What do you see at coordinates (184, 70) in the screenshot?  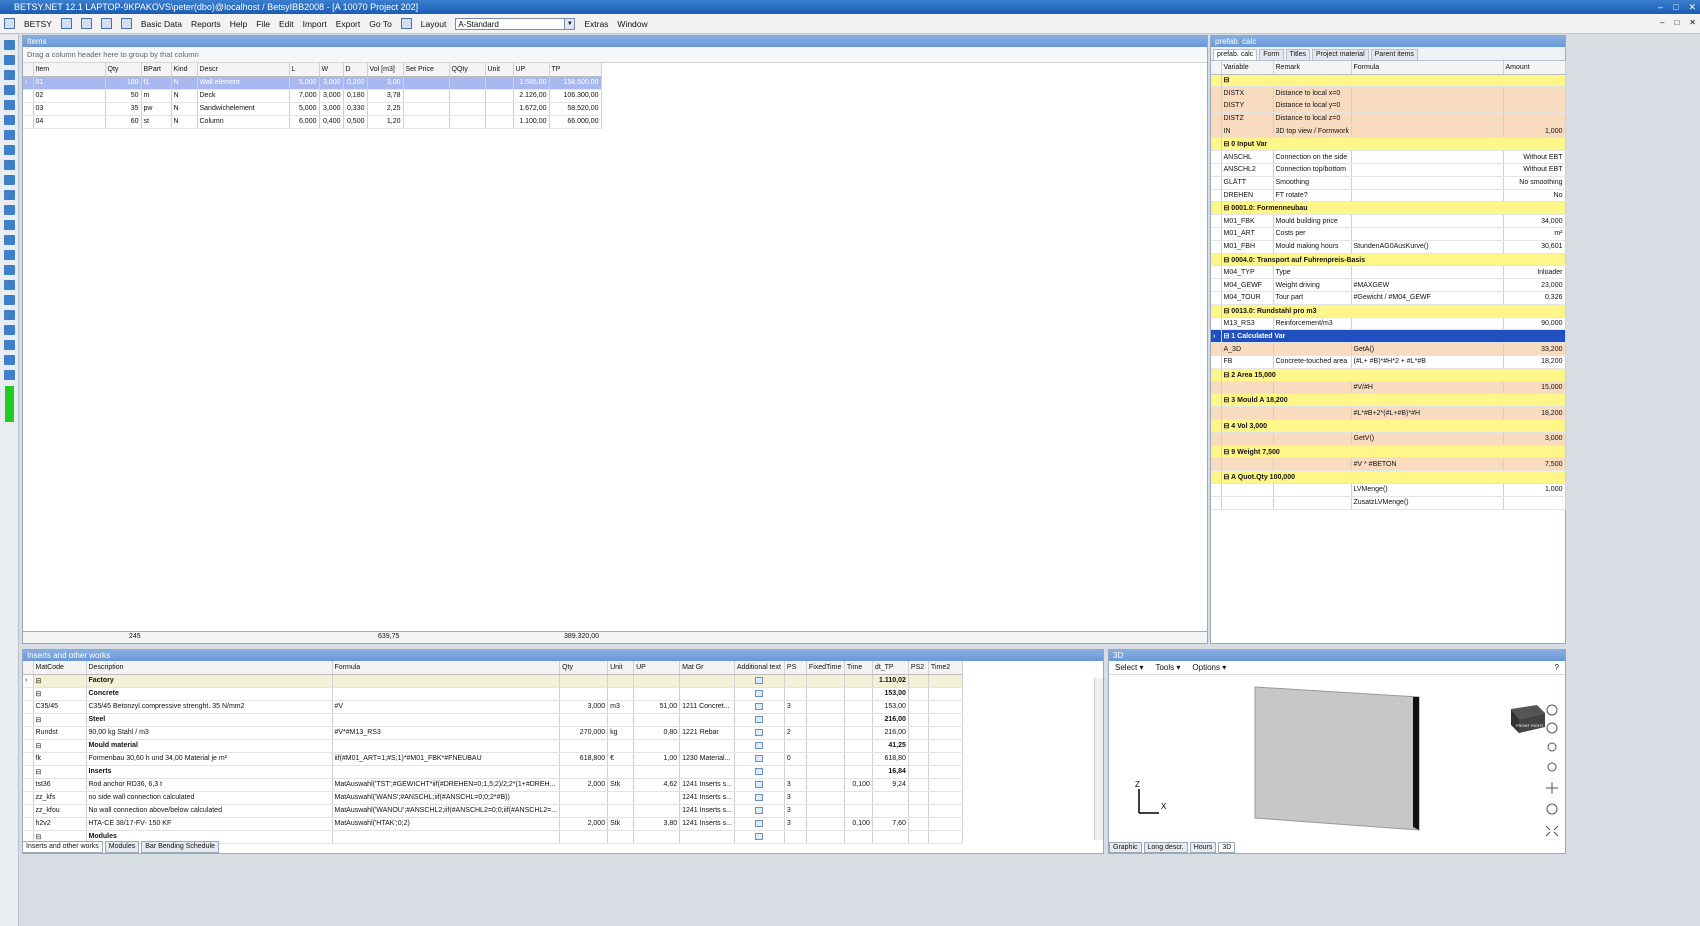 I see `column-header: Kind` at bounding box center [184, 70].